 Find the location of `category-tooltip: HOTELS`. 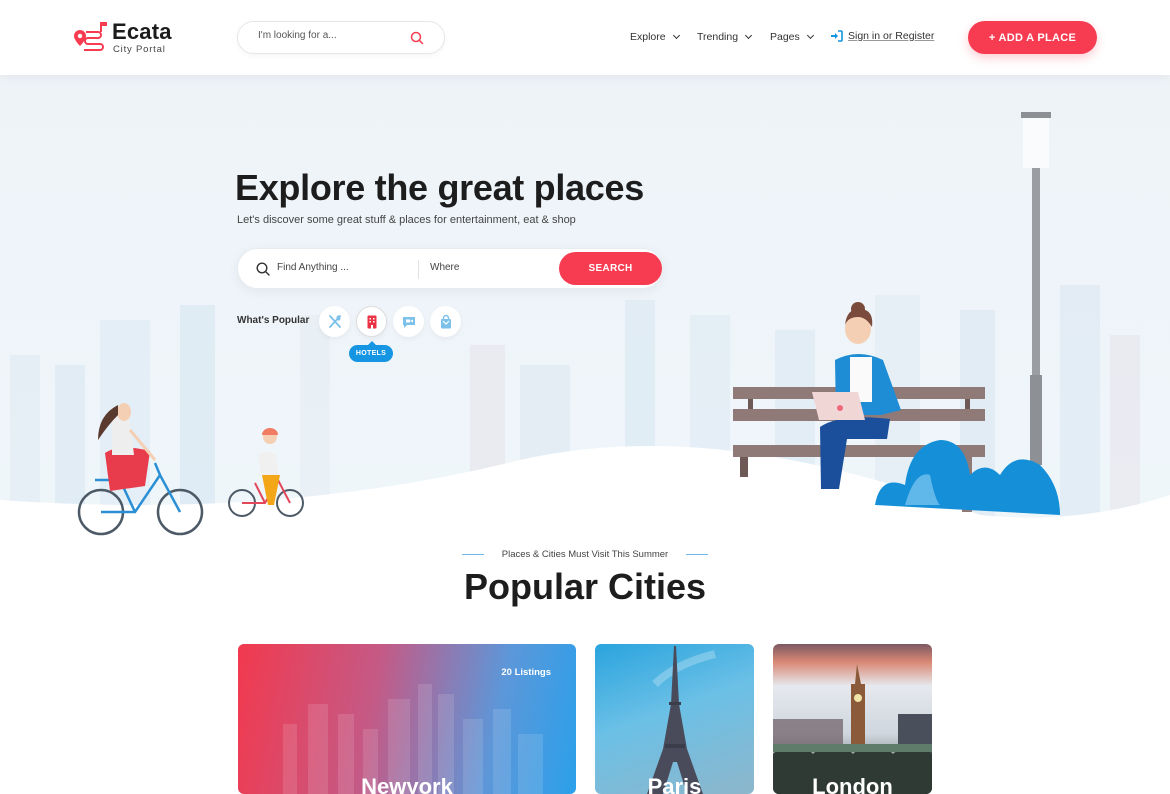

category-tooltip: HOTELS is located at coordinates (371, 351).